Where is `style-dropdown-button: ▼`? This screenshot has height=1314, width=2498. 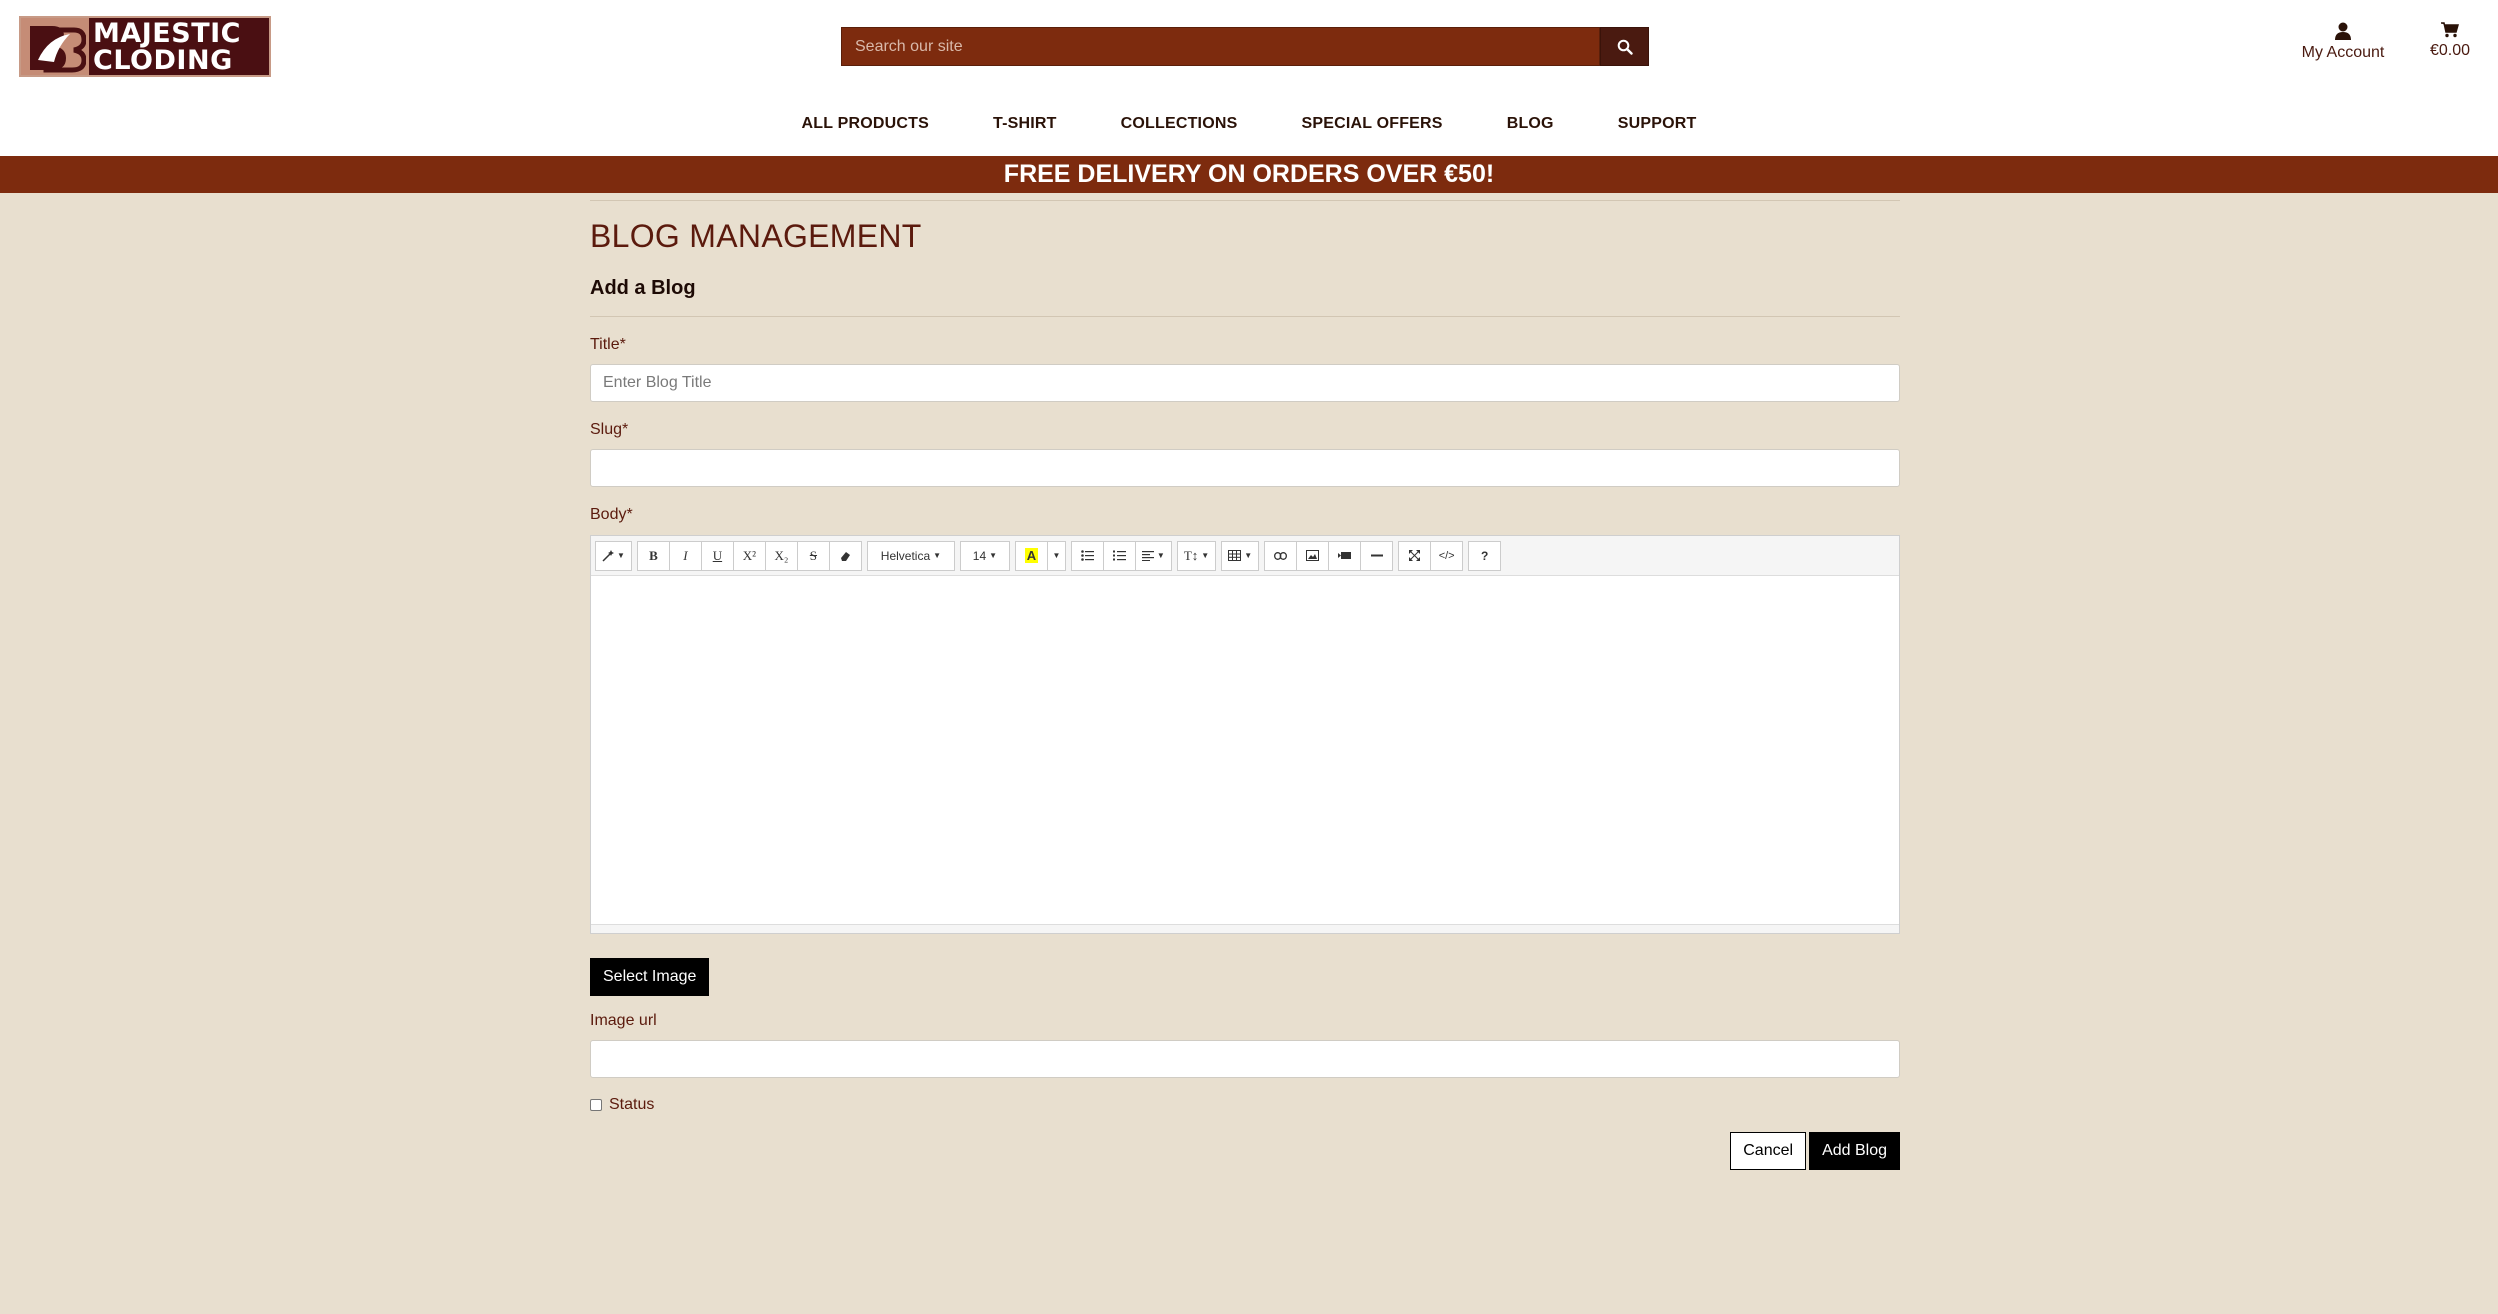
style-dropdown-button: ▼ is located at coordinates (613, 555).